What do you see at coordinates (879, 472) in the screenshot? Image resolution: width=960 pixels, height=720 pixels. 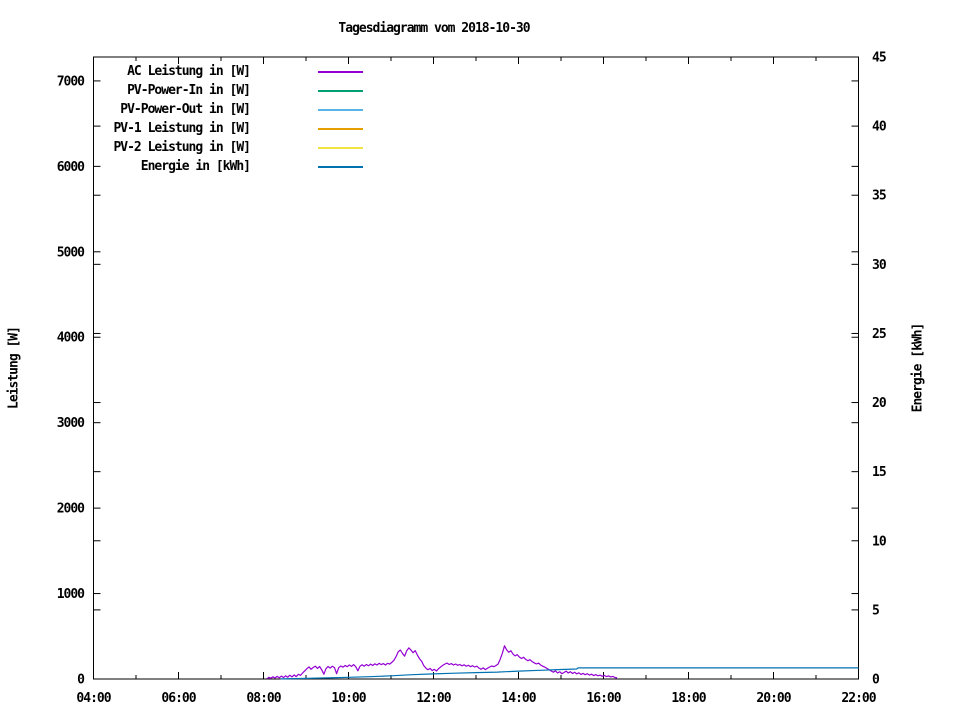 I see `svg-text: 15` at bounding box center [879, 472].